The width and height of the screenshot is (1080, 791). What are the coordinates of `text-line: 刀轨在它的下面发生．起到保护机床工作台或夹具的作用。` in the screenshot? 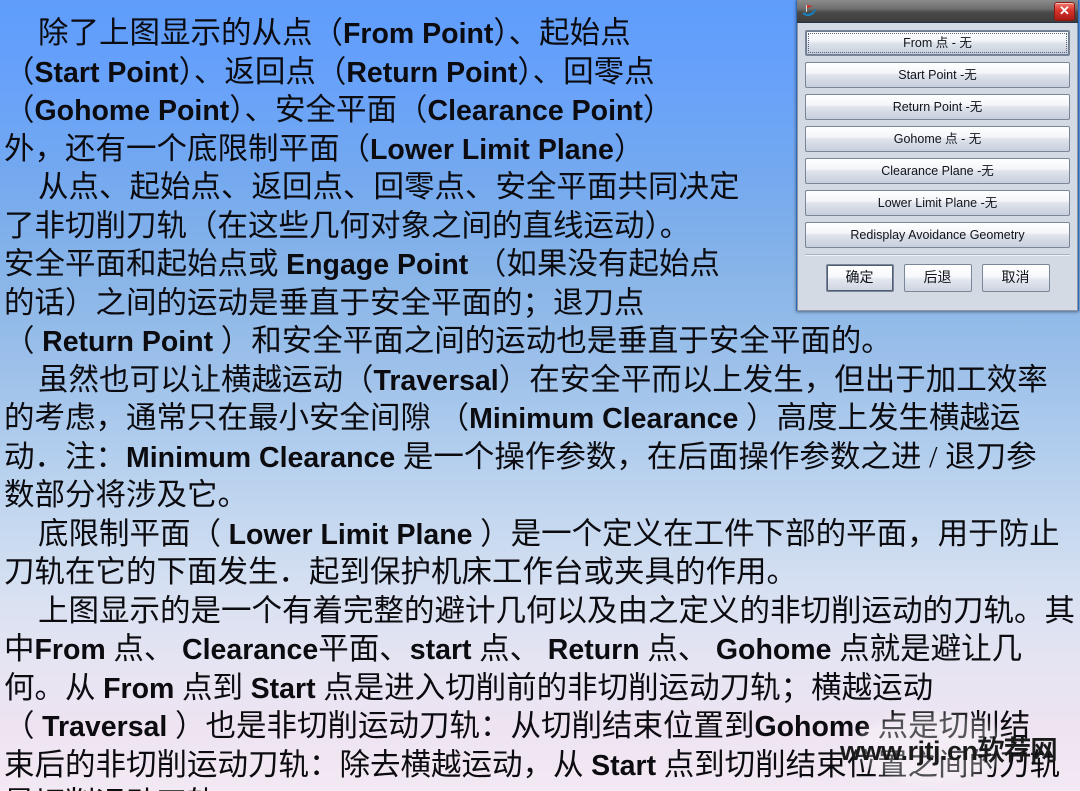 It's located at (540, 572).